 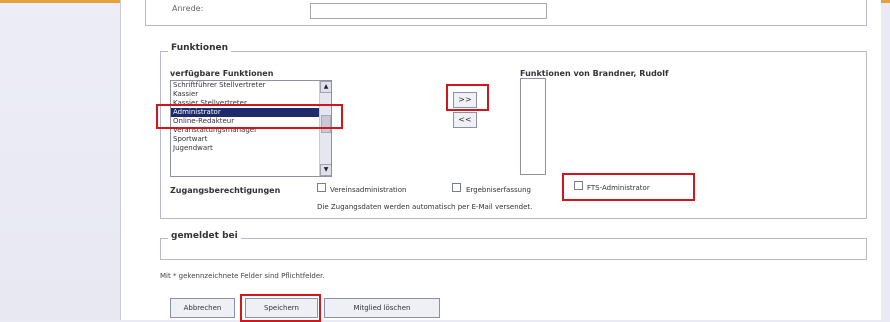 What do you see at coordinates (513, 249) in the screenshot?
I see `gemeldet-fieldset` at bounding box center [513, 249].